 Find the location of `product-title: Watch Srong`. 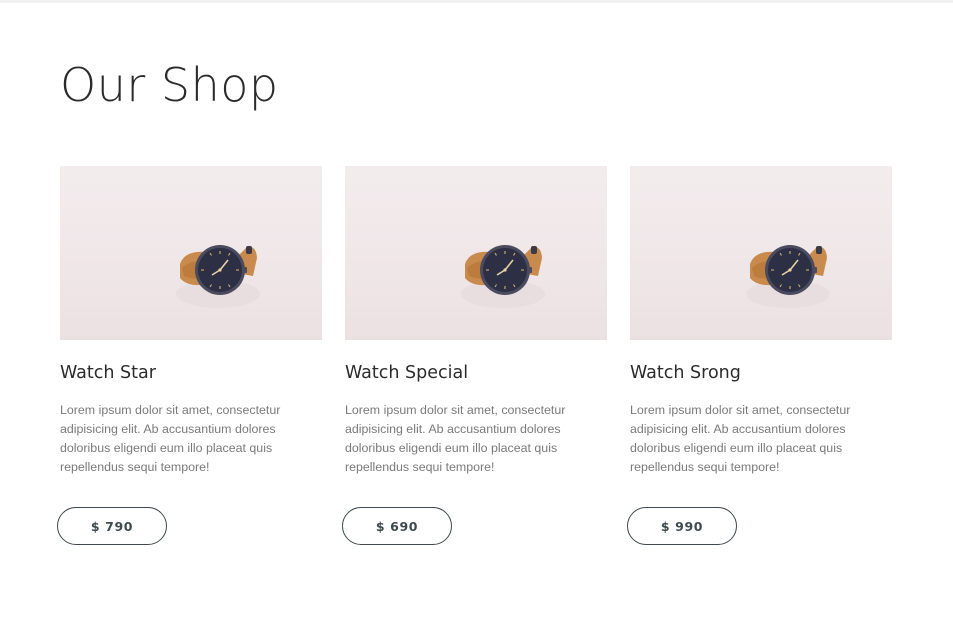

product-title: Watch Srong is located at coordinates (685, 373).